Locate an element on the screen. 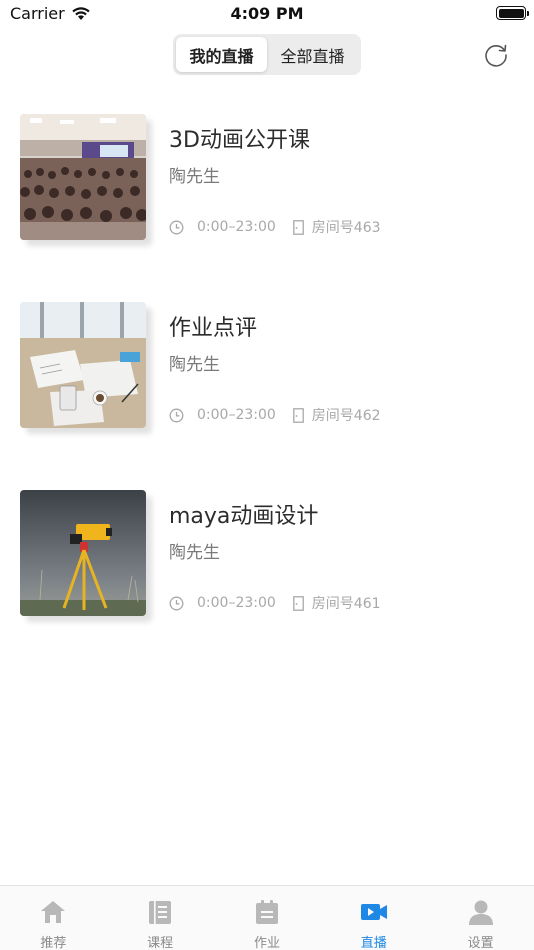 The image size is (534, 950). live-room: 房间号462 is located at coordinates (346, 416).